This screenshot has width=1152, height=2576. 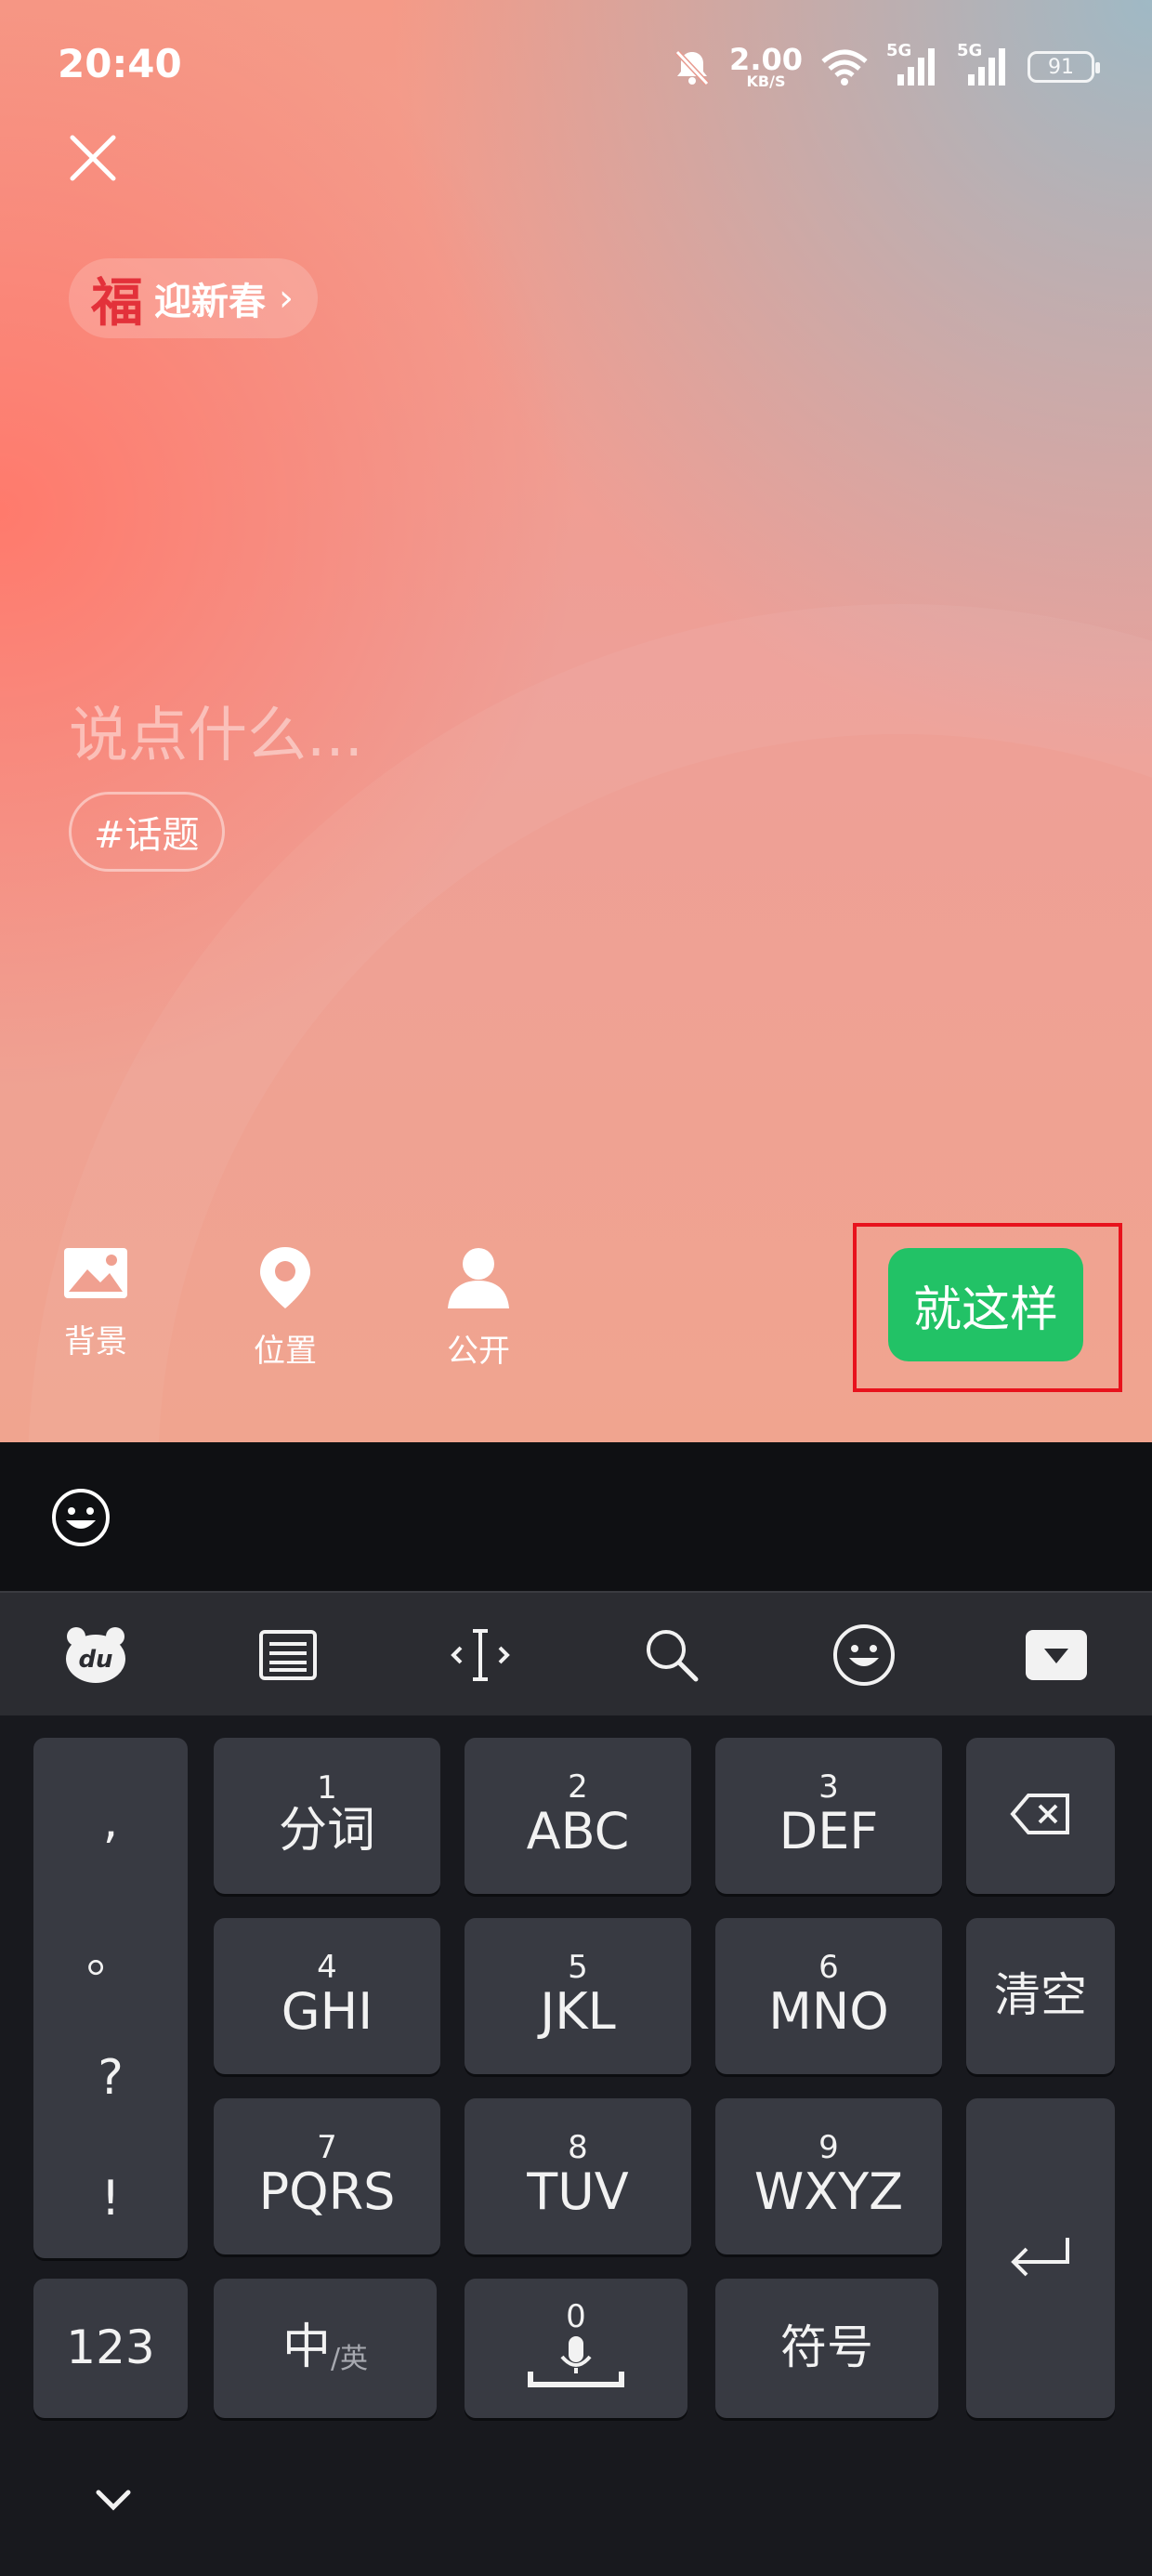 I want to click on clear-key: 清空, so click(x=1040, y=1996).